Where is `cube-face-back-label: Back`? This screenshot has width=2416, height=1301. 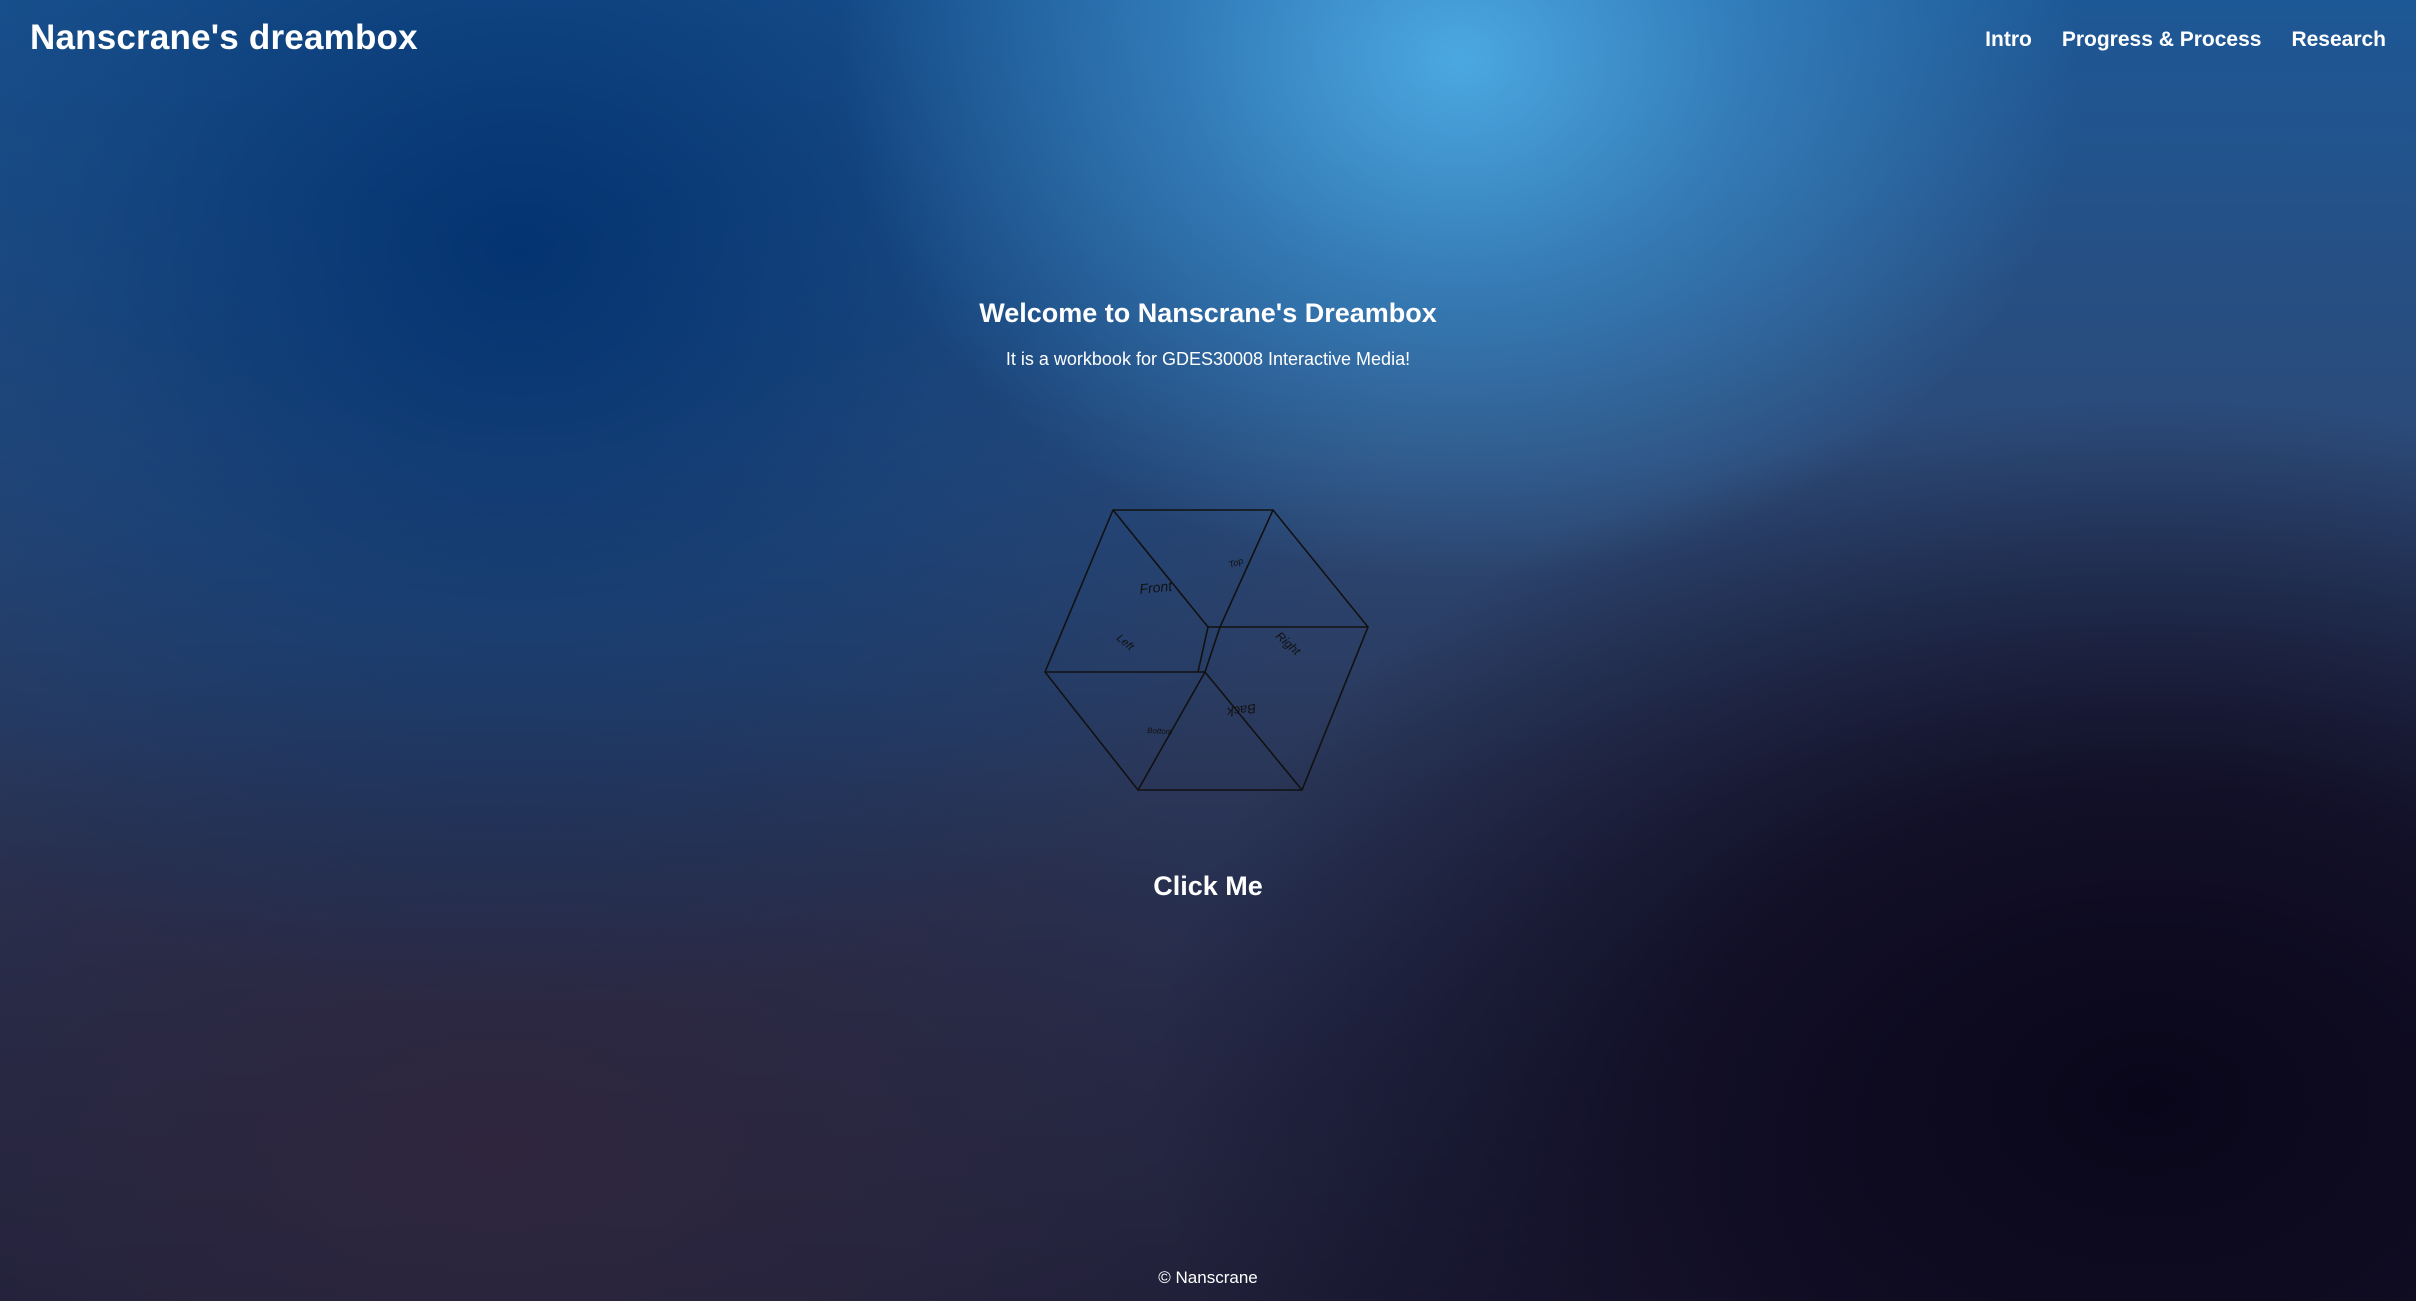
cube-face-back-label: Back is located at coordinates (1241, 710).